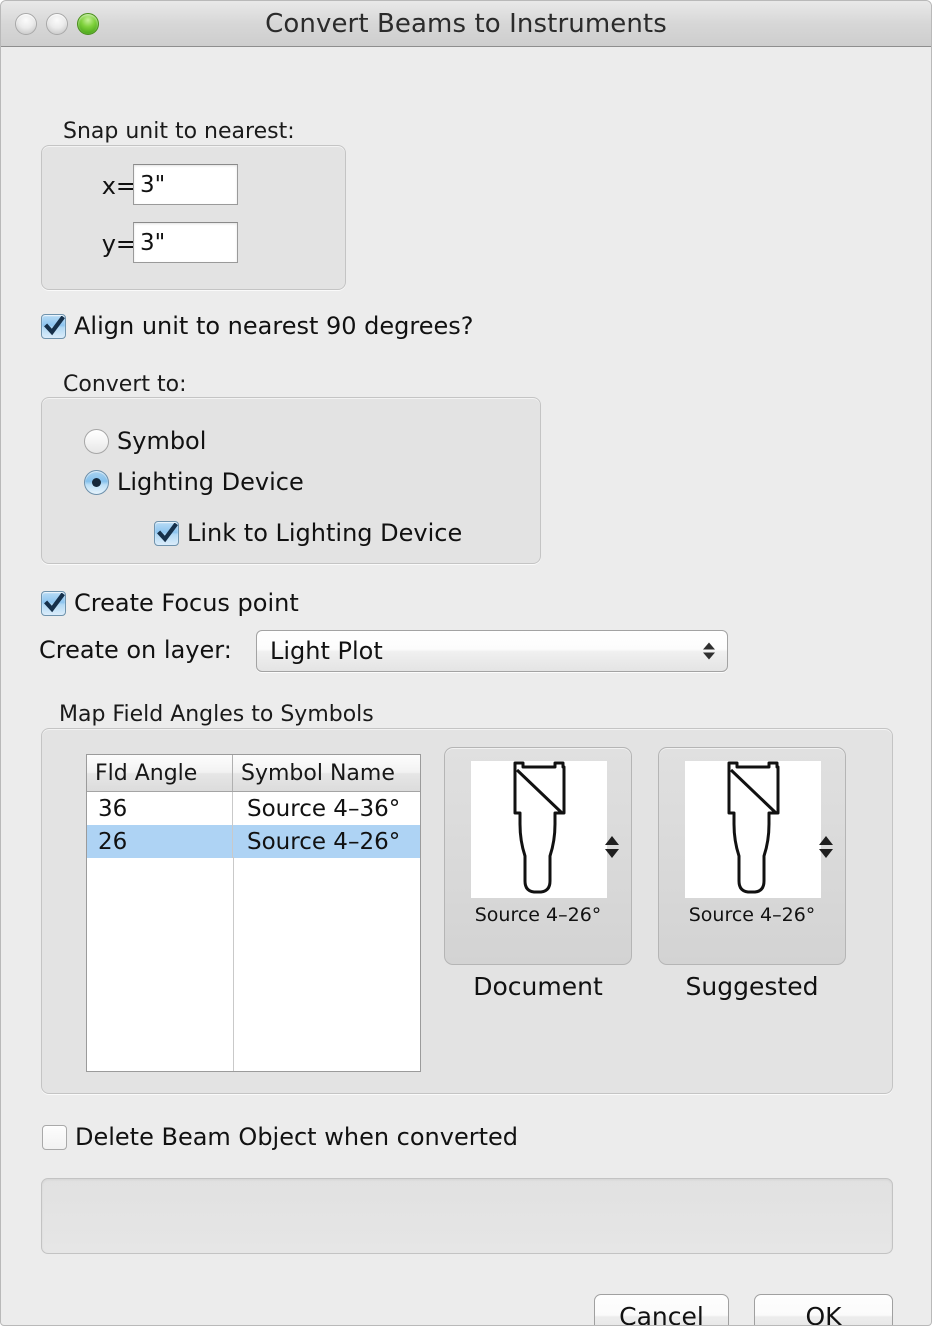 This screenshot has height=1326, width=932. What do you see at coordinates (54, 1137) in the screenshot?
I see `delete-beam-object-checkbox` at bounding box center [54, 1137].